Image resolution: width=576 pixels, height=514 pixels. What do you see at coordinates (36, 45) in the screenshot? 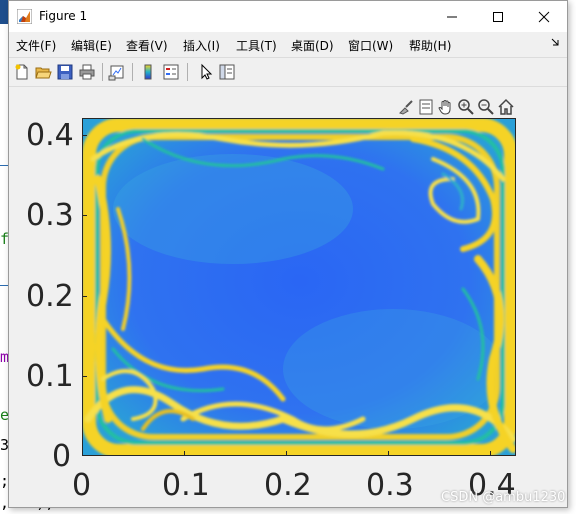
I see `menu-file: 文件(F)` at bounding box center [36, 45].